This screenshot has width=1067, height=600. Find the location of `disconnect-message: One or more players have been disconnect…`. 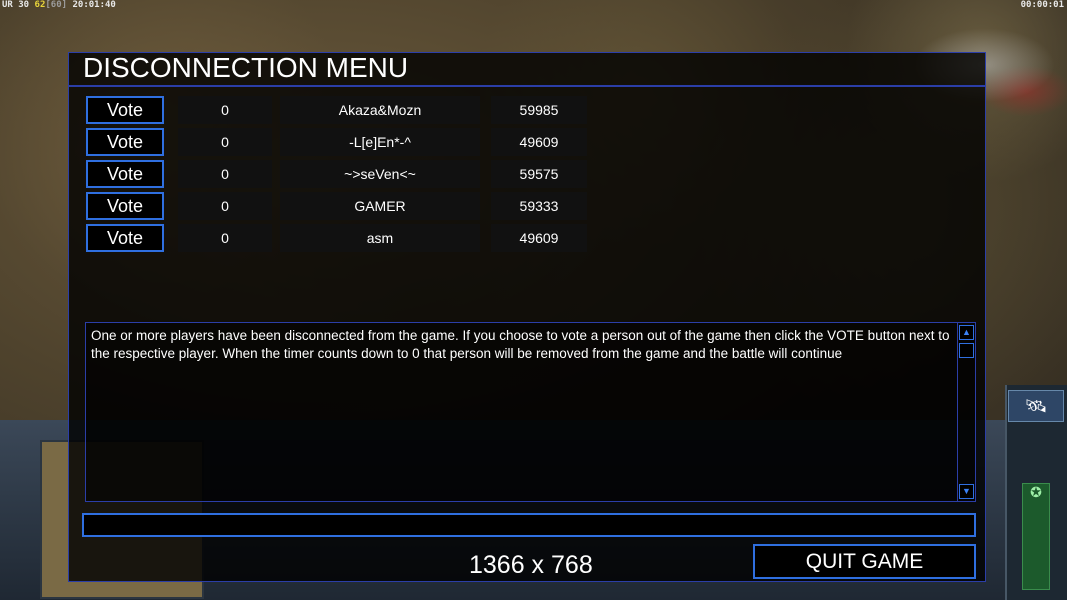

disconnect-message: One or more players have been disconnect… is located at coordinates (520, 344).